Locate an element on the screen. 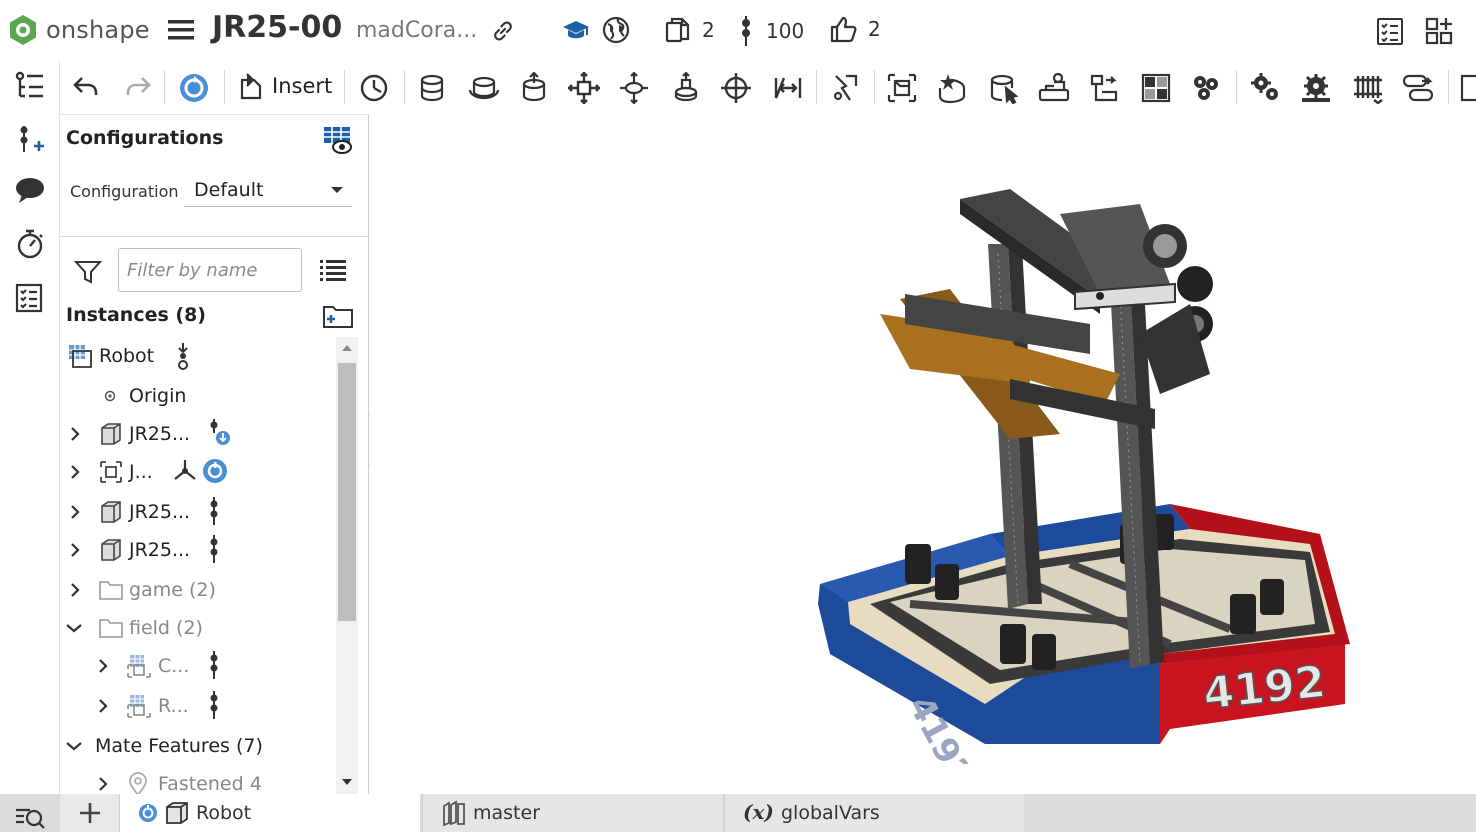 The width and height of the screenshot is (1476, 832). search-icon is located at coordinates (30, 817).